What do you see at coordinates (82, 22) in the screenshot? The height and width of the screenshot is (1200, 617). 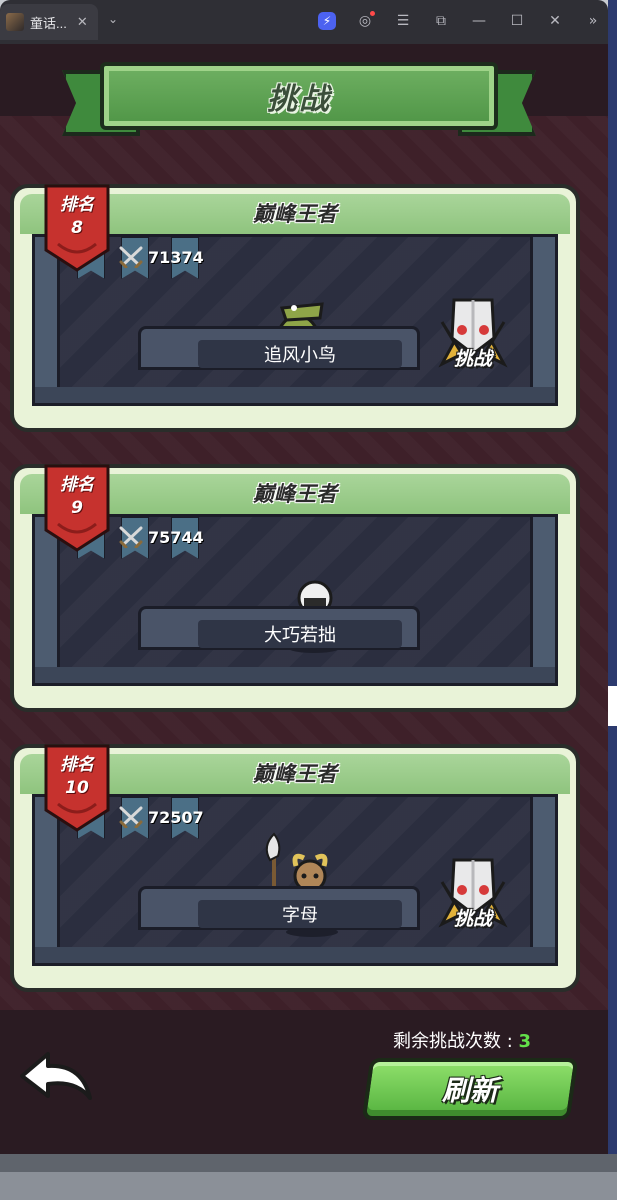 I see `tab-close-icon: ✕` at bounding box center [82, 22].